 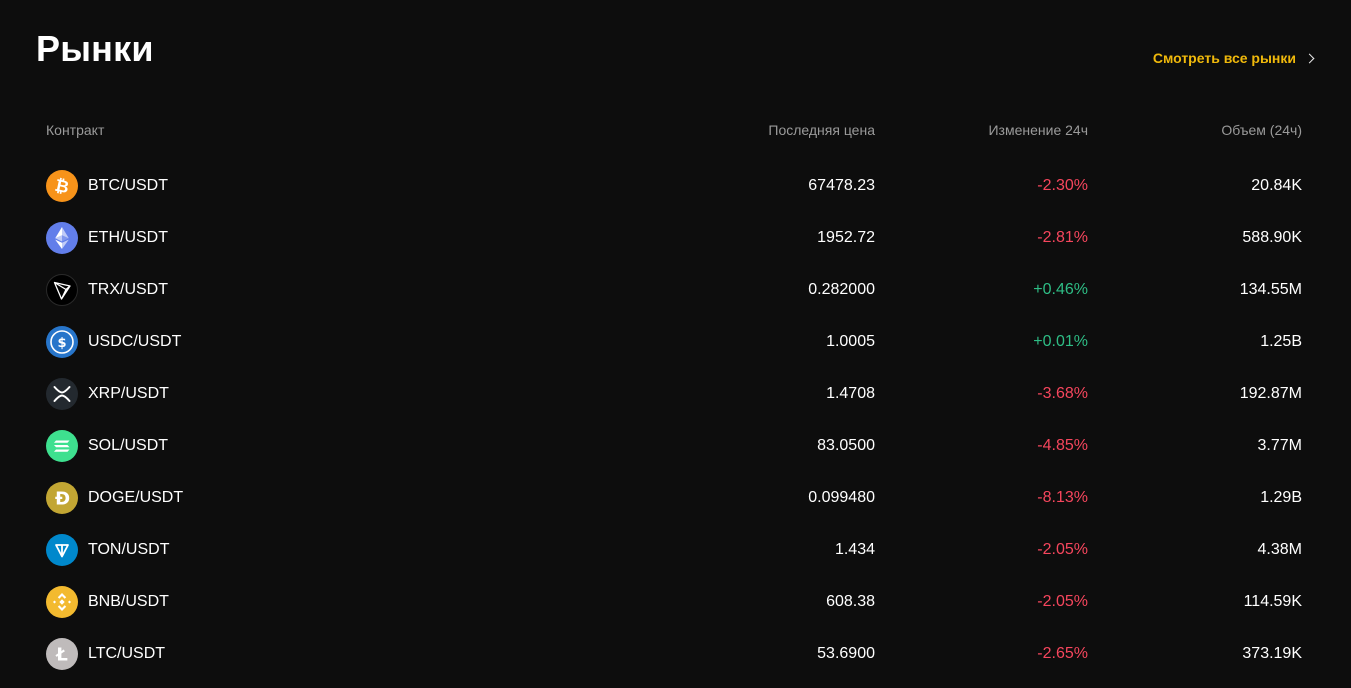 What do you see at coordinates (1272, 237) in the screenshot?
I see `cell-volume-24h: 588.90K` at bounding box center [1272, 237].